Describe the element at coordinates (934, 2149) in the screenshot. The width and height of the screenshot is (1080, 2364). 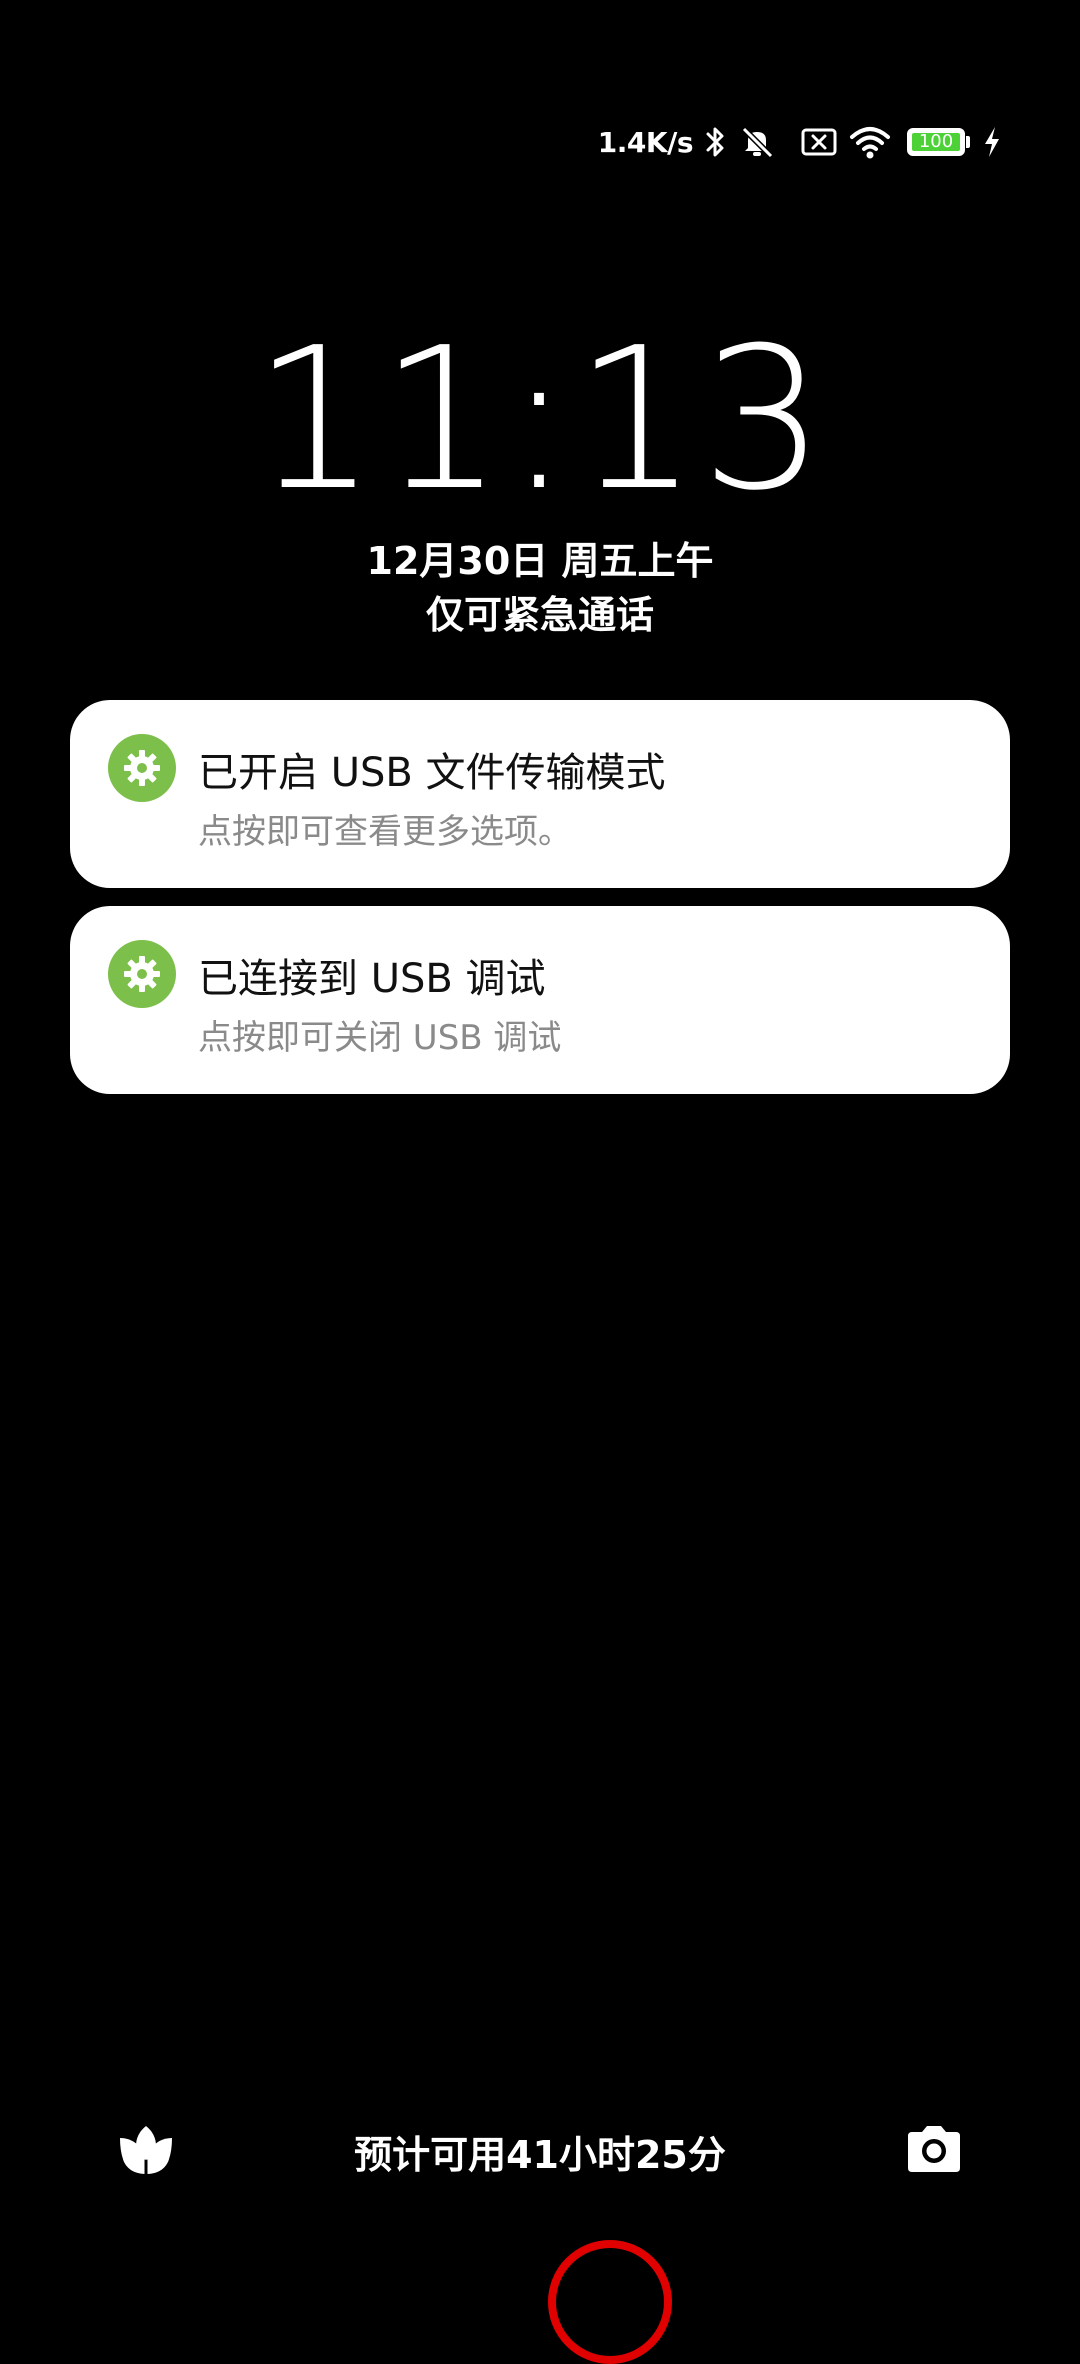
I see `camera-icon` at that location.